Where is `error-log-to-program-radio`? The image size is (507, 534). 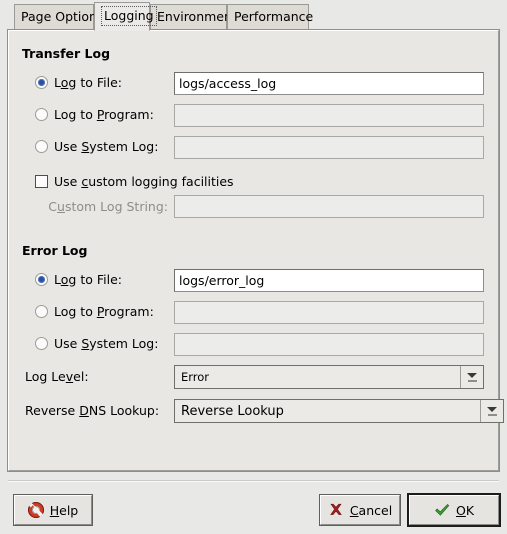 error-log-to-program-radio is located at coordinates (41, 311).